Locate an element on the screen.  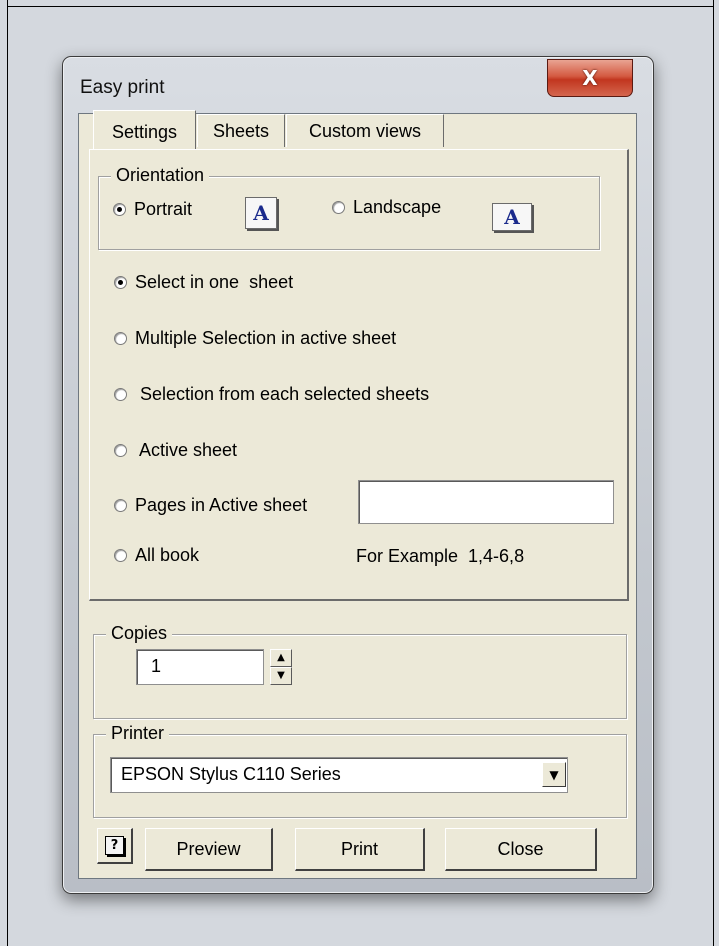
option-label: All book is located at coordinates (167, 555).